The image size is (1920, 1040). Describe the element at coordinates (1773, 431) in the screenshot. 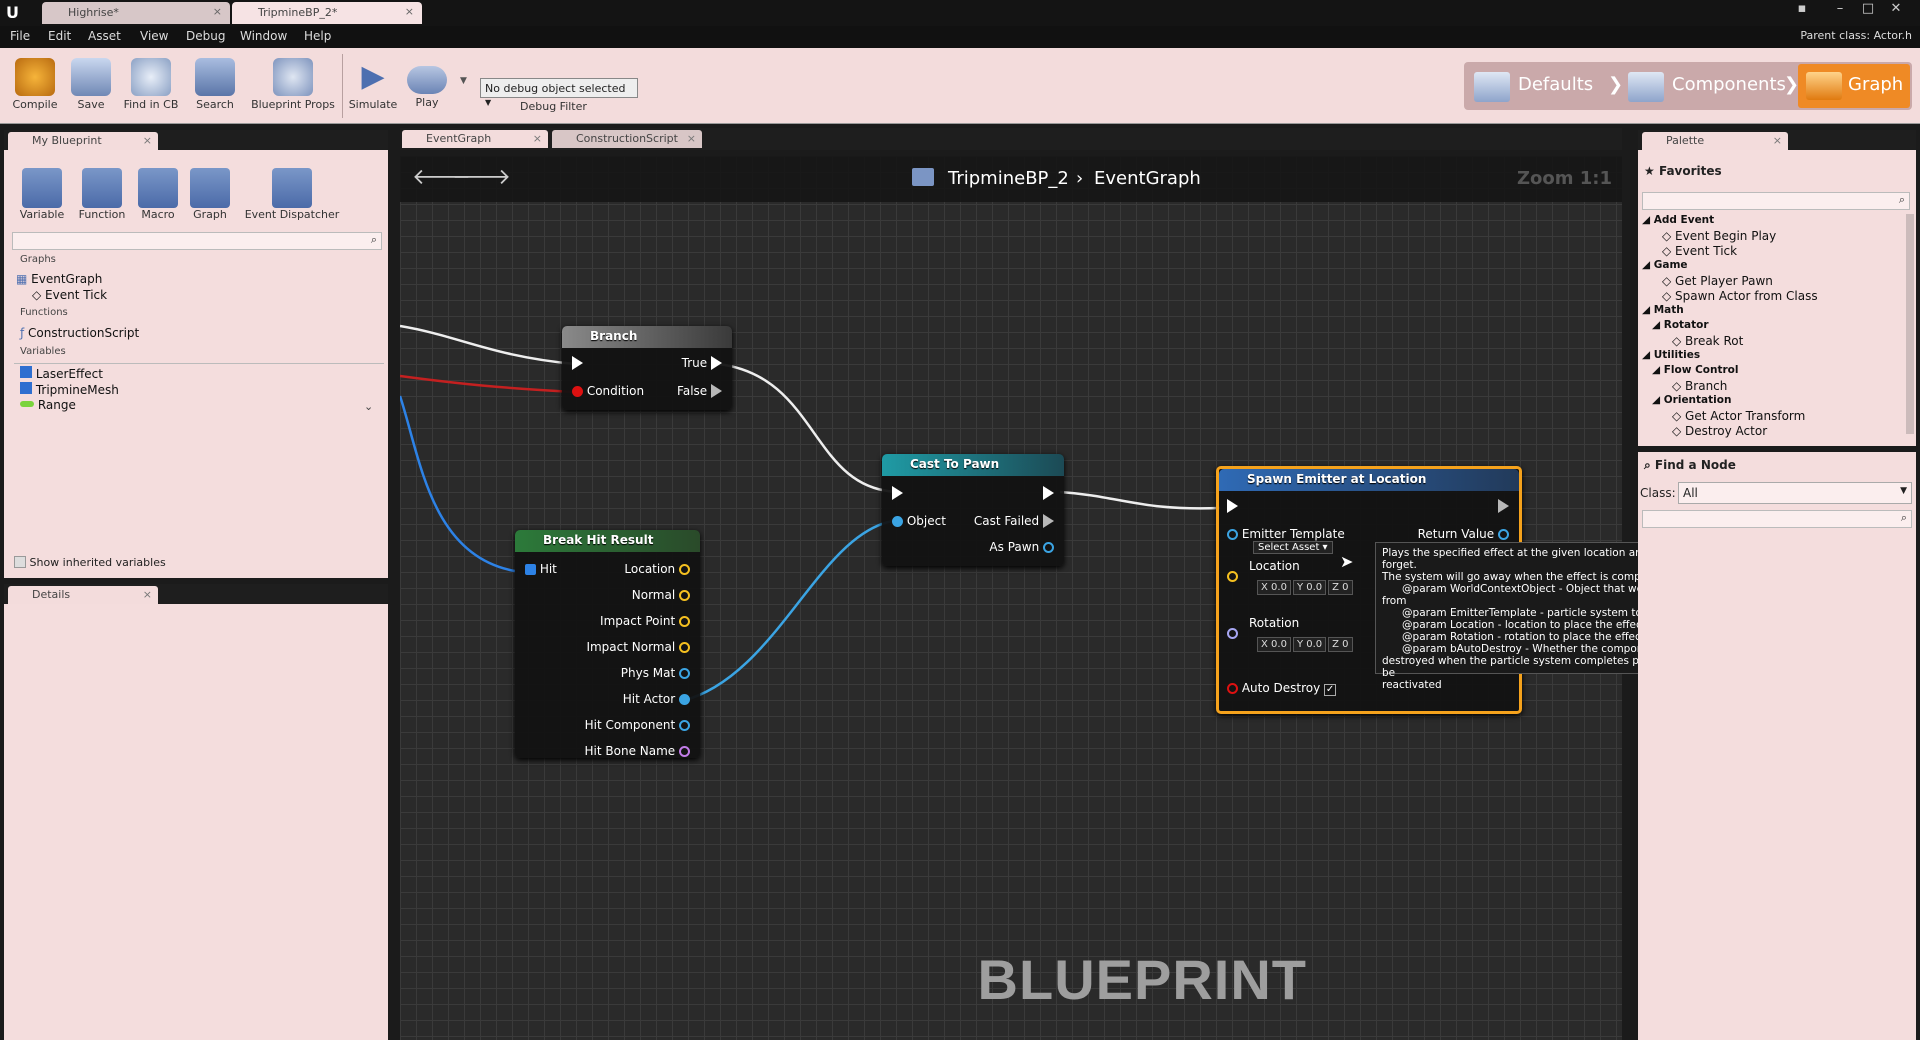

I see `palette-item: ◇ Destroy Actor` at that location.